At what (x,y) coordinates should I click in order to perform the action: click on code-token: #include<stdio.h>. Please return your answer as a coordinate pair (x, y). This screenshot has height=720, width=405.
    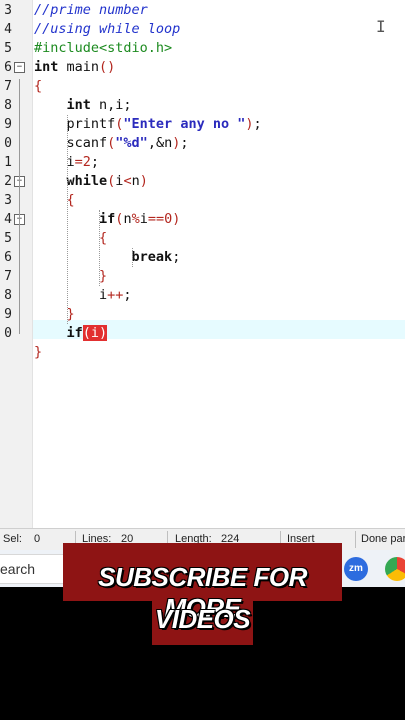
    Looking at the image, I should click on (103, 48).